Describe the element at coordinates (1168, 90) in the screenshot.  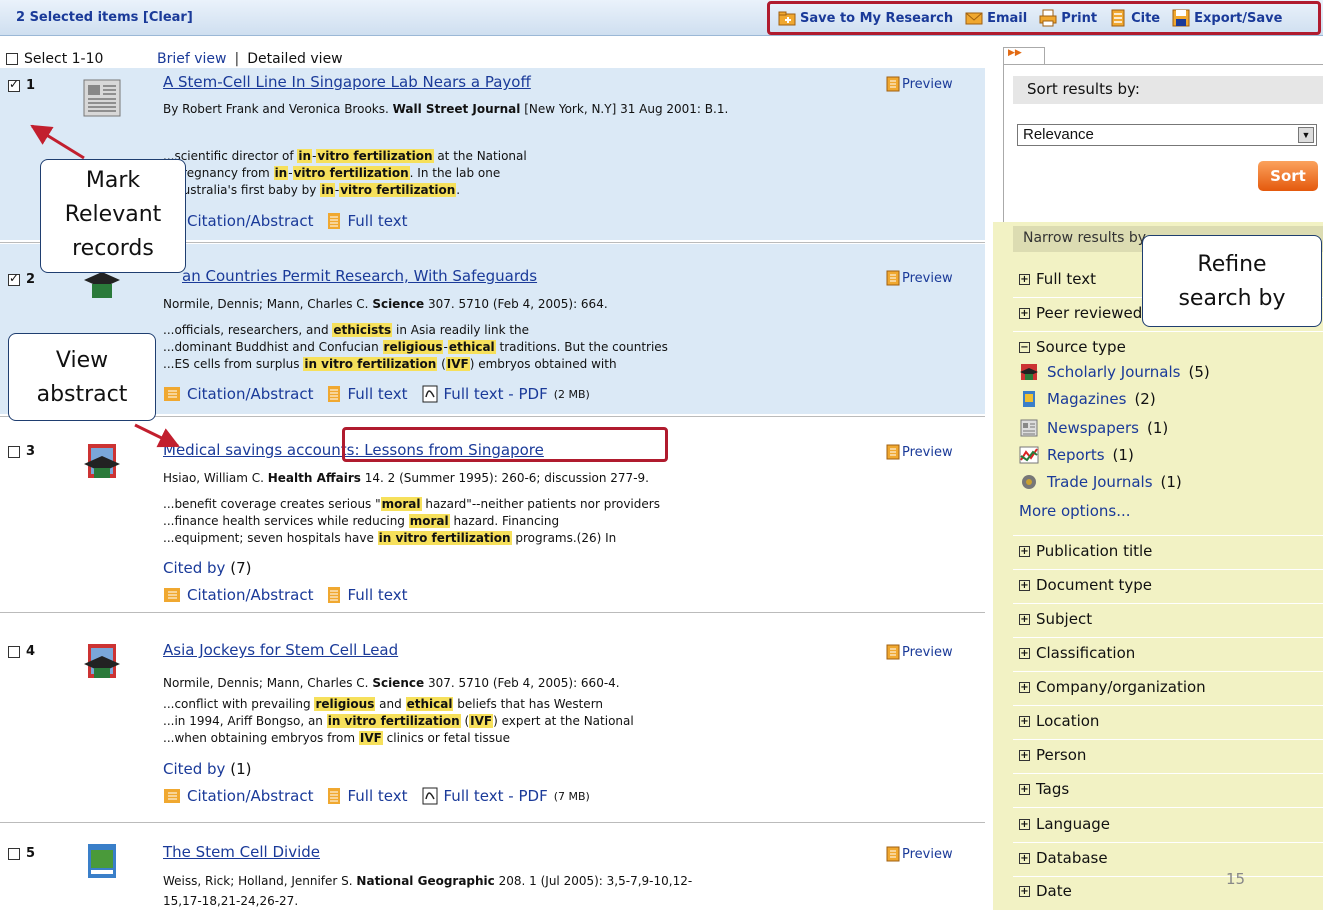
I see `sort-header: Sort results by:` at that location.